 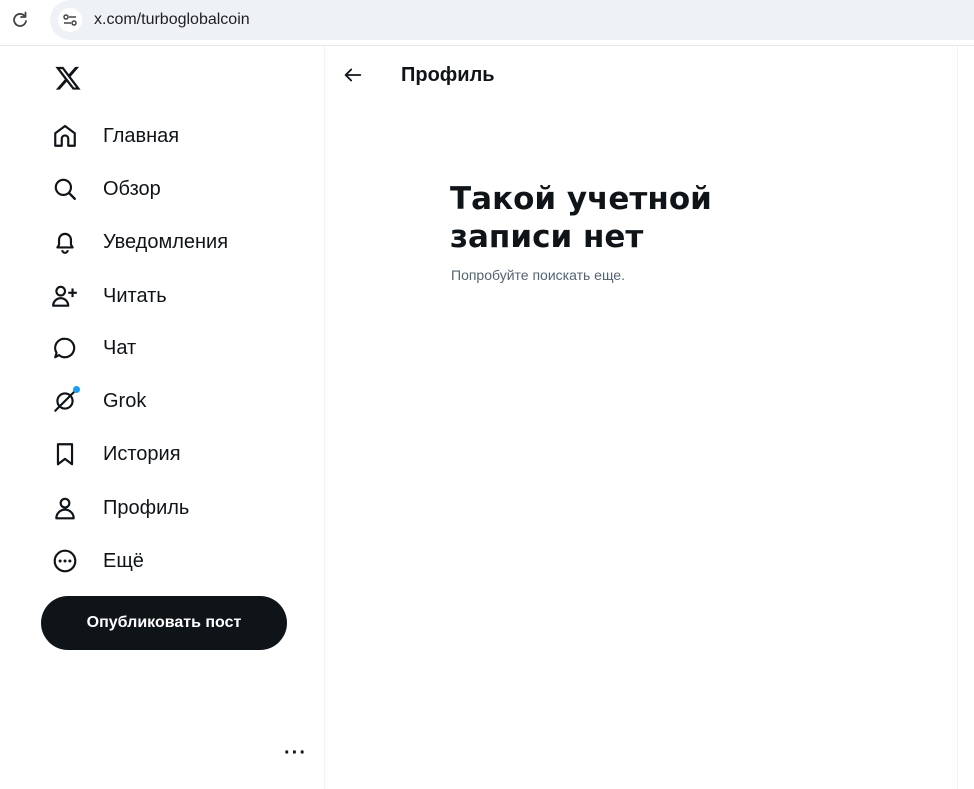 I want to click on bell-icon, so click(x=65, y=242).